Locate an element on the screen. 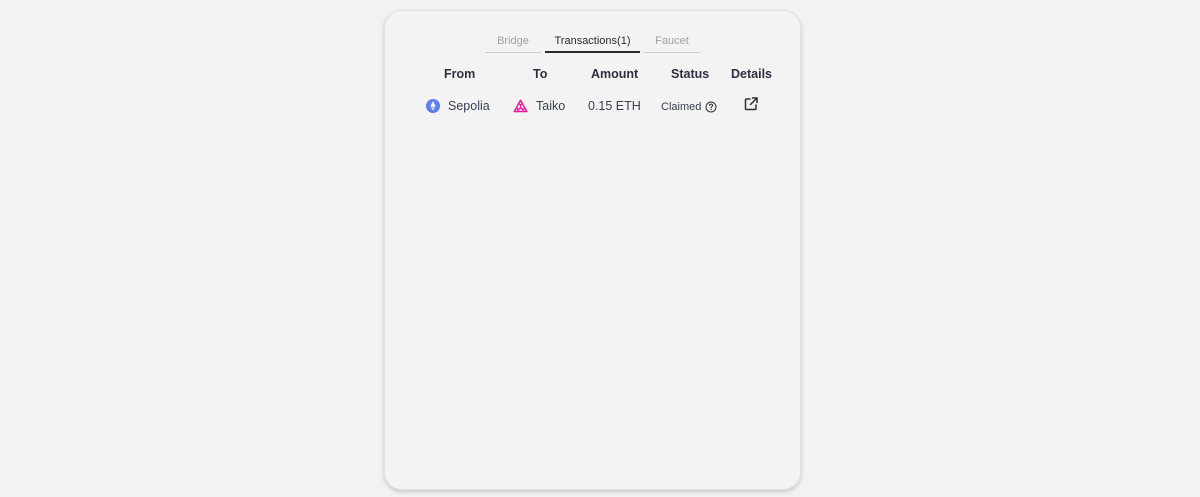 The image size is (1200, 497). tab-transactions: Transactions(1) is located at coordinates (592, 43).